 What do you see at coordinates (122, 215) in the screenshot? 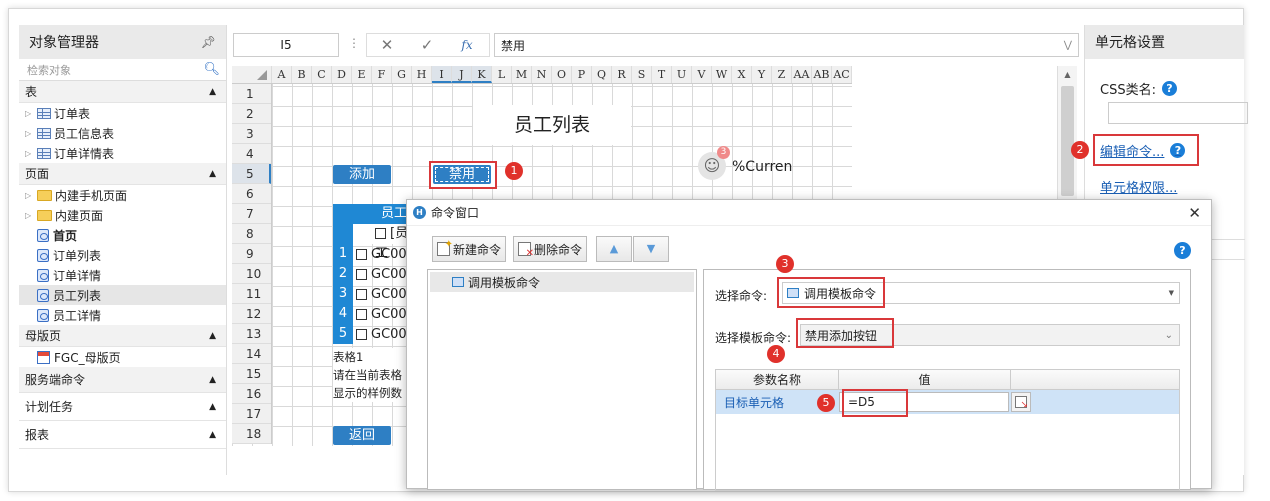
I see `tree-item-folder: ▷ 内建页面` at bounding box center [122, 215].